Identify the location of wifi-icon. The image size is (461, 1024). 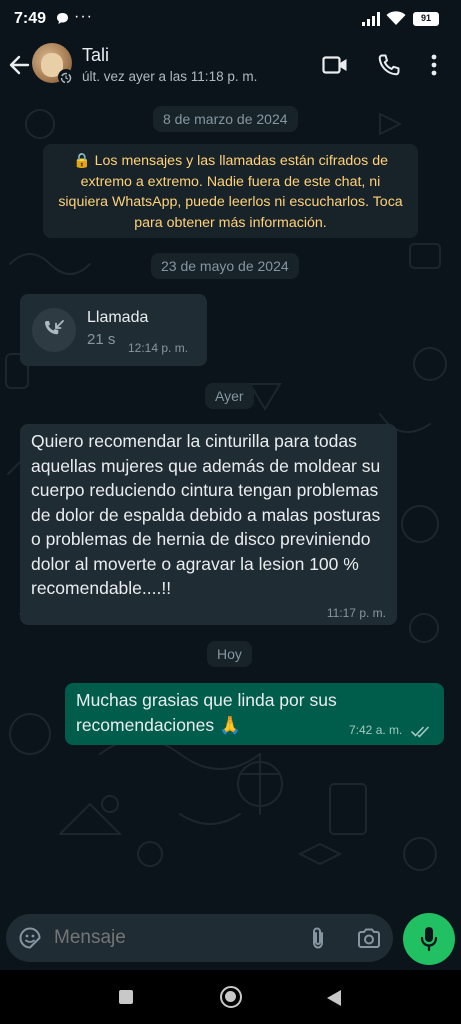
(396, 21).